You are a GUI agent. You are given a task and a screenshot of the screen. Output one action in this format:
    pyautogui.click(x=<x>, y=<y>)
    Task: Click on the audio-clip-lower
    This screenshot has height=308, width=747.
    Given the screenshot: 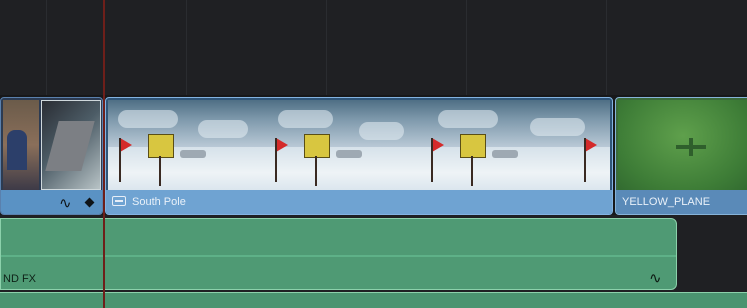 What is the action you would take?
    pyautogui.click(x=373, y=300)
    